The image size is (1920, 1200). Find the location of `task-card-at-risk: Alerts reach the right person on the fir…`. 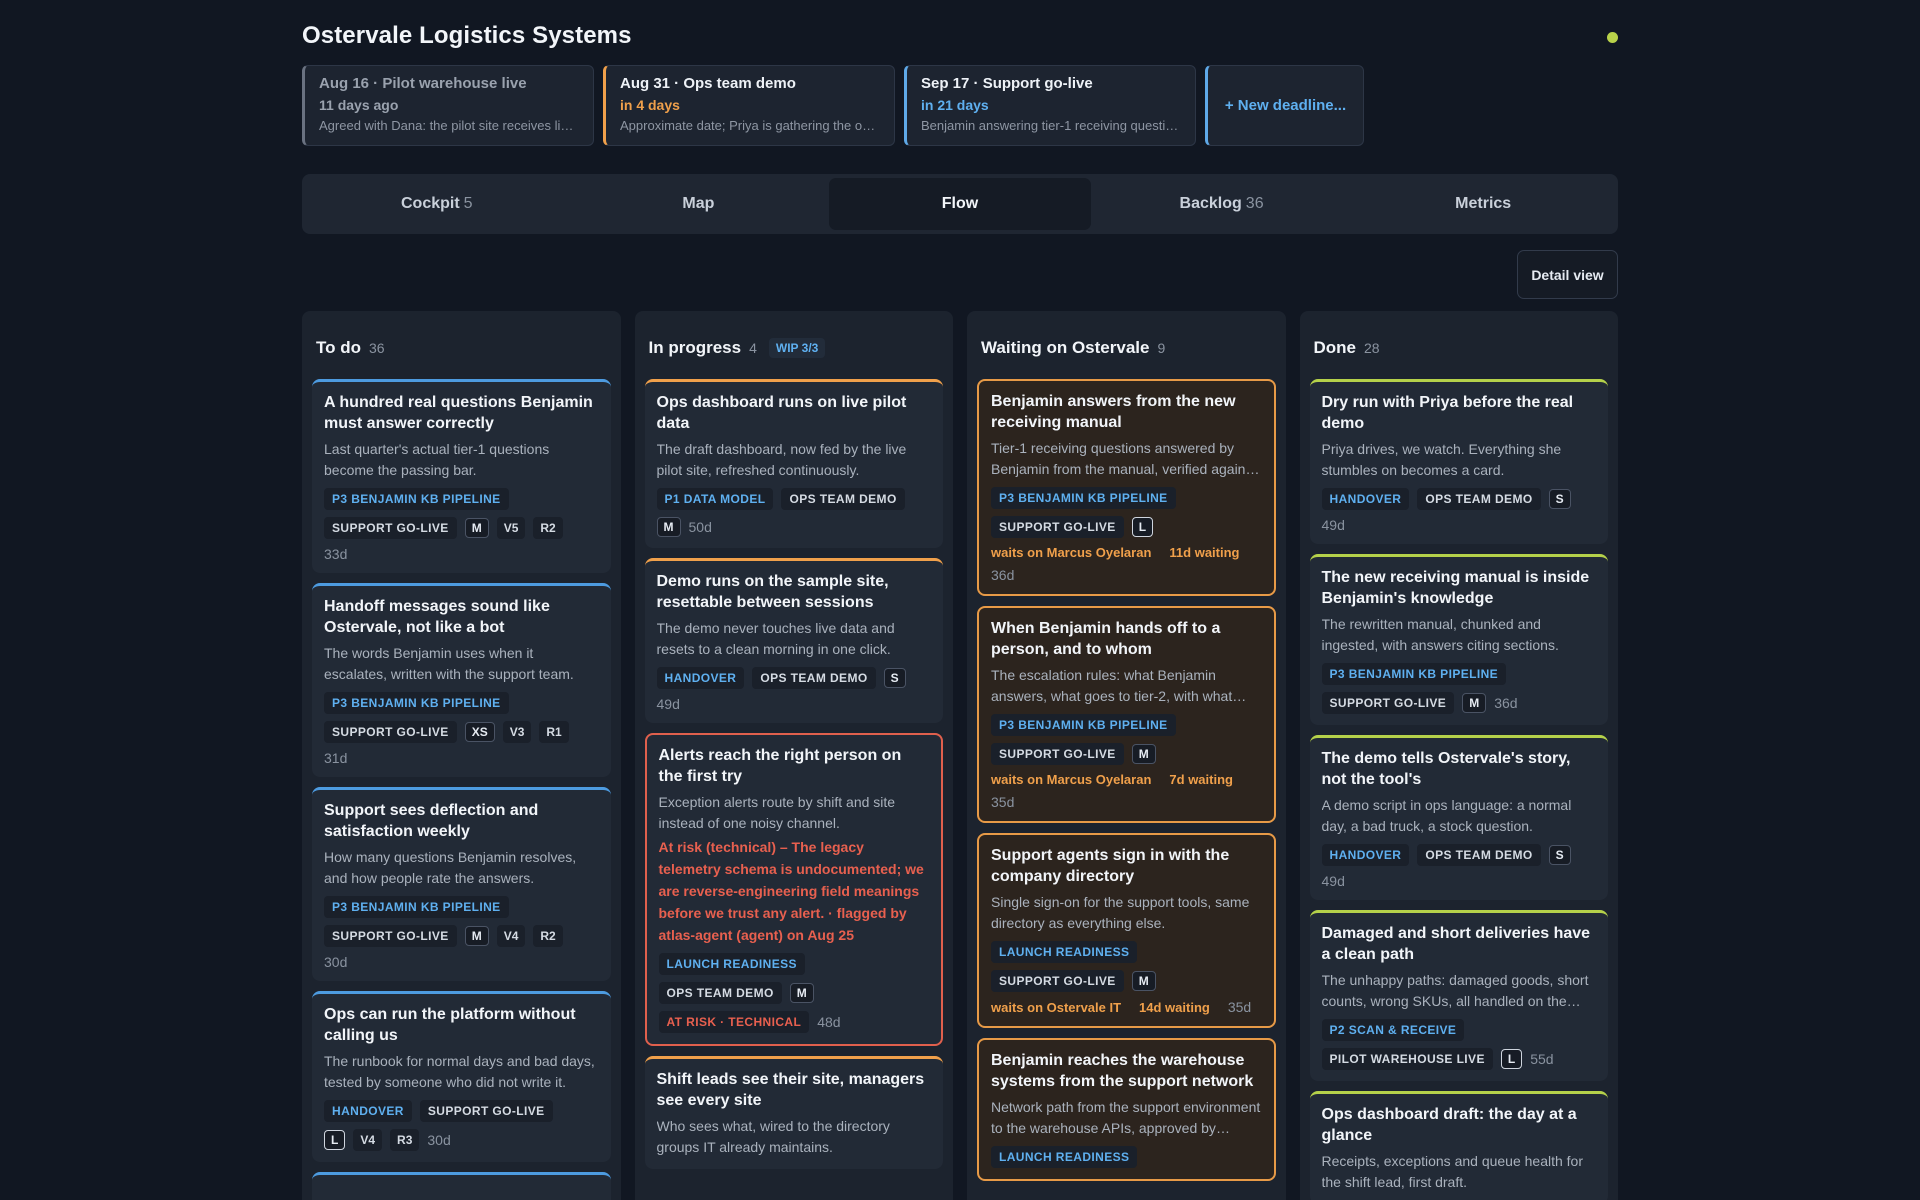

task-card-at-risk: Alerts reach the right person on the fir… is located at coordinates (793, 889).